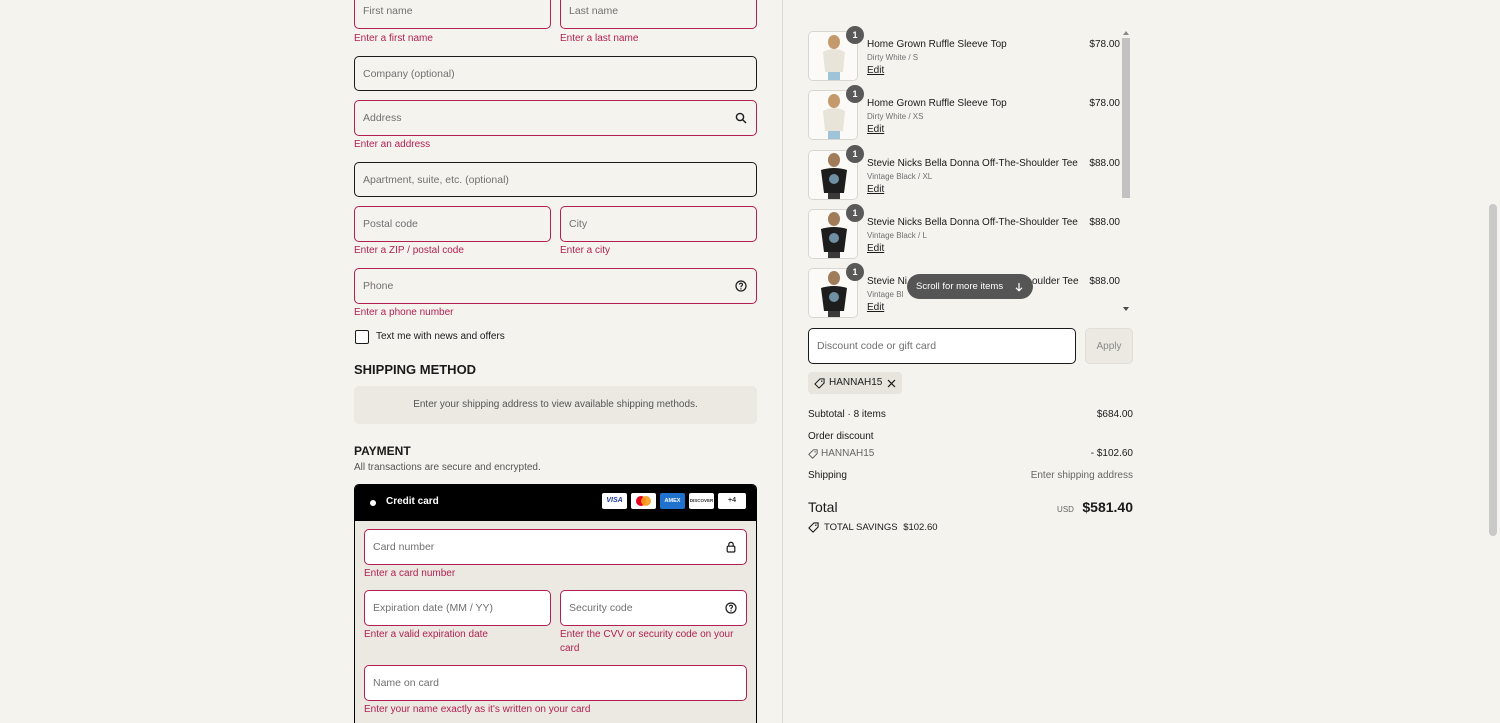  What do you see at coordinates (1107, 507) in the screenshot?
I see `total-value: $581.40` at bounding box center [1107, 507].